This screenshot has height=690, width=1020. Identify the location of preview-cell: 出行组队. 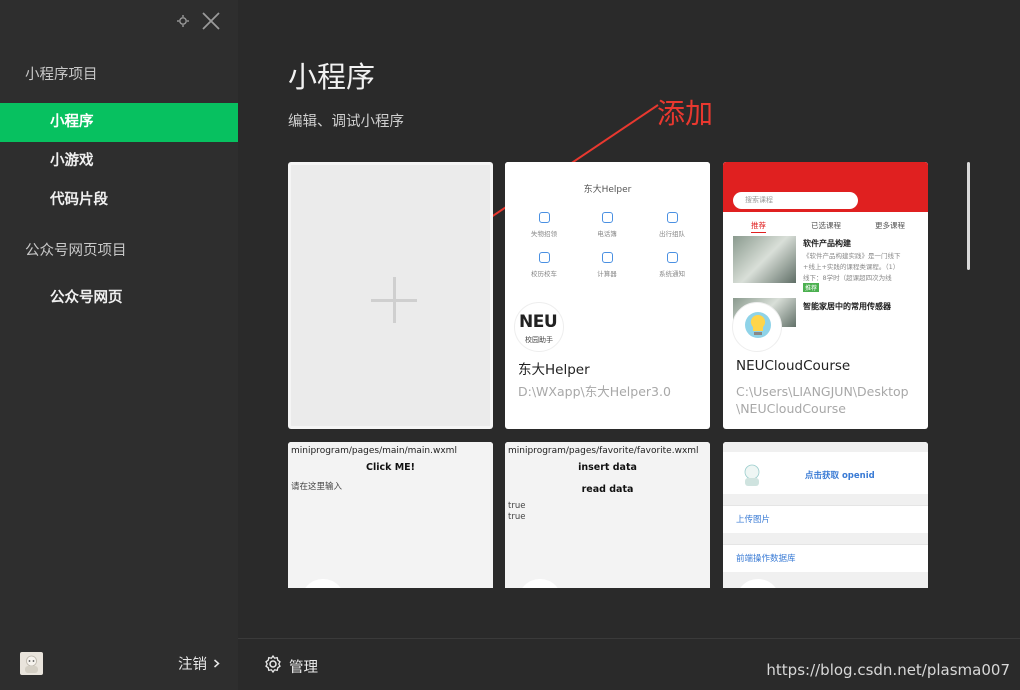
(672, 225).